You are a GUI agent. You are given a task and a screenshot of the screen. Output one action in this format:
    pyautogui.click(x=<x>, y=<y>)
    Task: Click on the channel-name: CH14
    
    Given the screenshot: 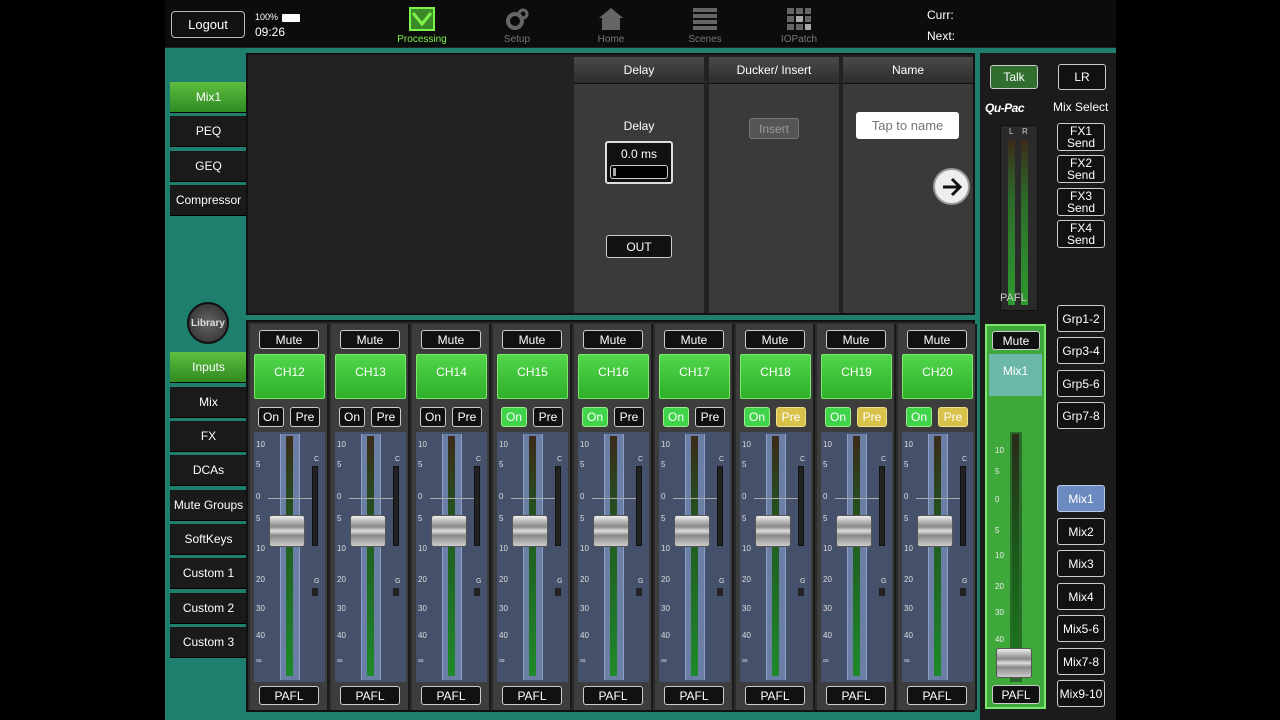 What is the action you would take?
    pyautogui.click(x=451, y=376)
    